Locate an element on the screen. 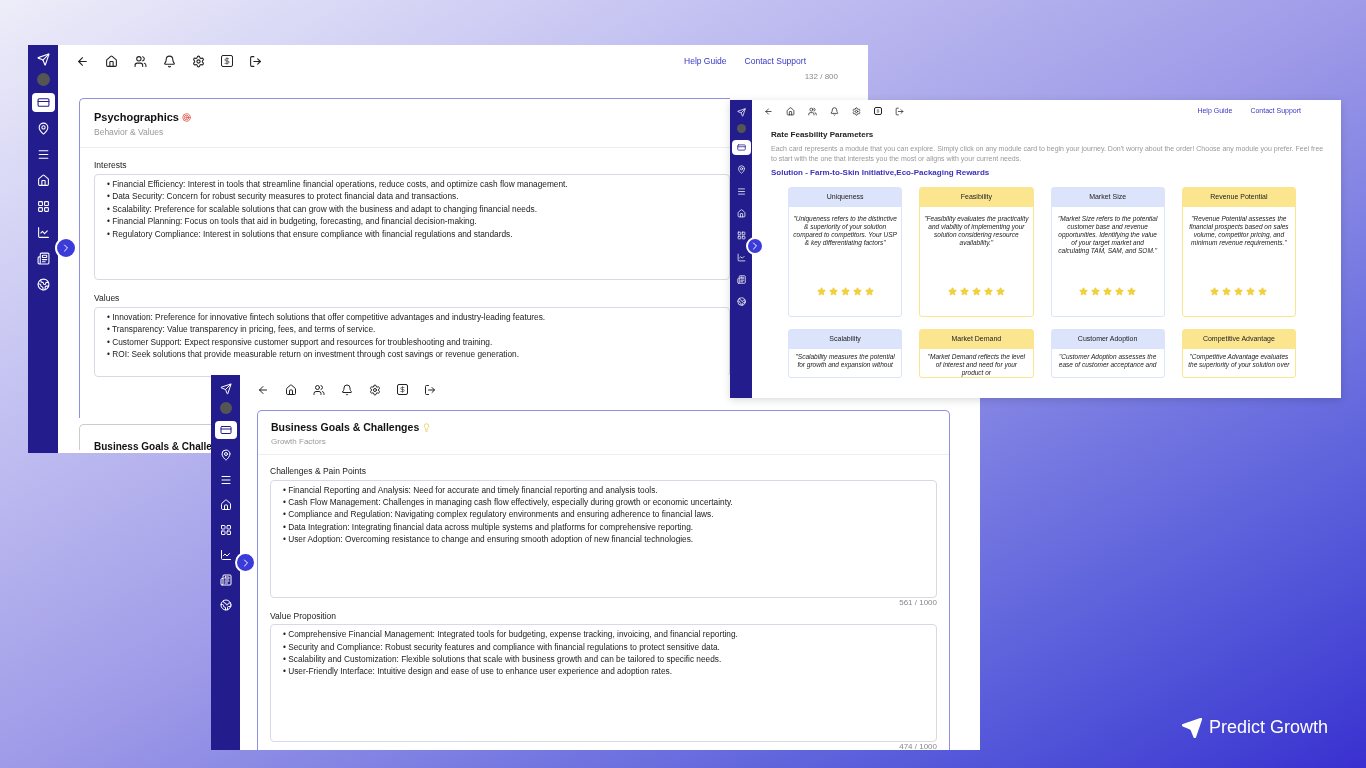  card-title: Business Goals & Challe is located at coordinates (153, 446).